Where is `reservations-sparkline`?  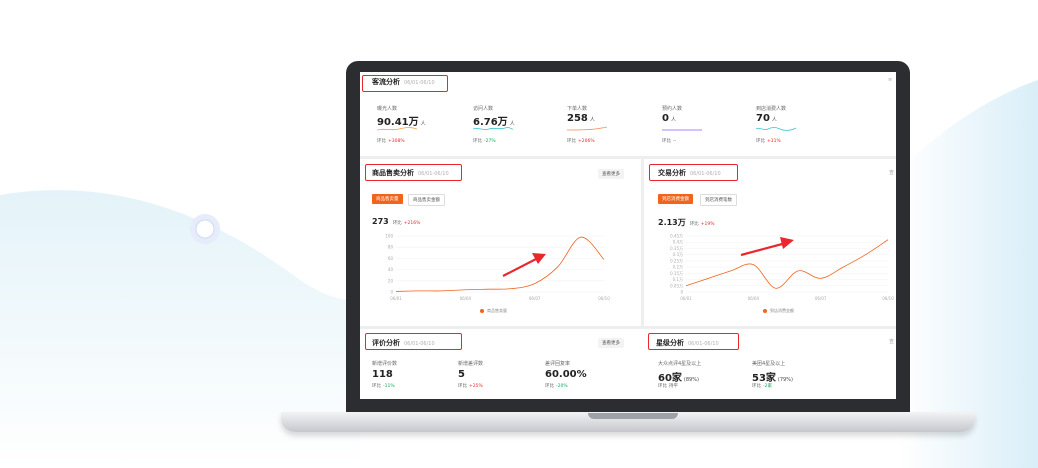
reservations-sparkline is located at coordinates (682, 130).